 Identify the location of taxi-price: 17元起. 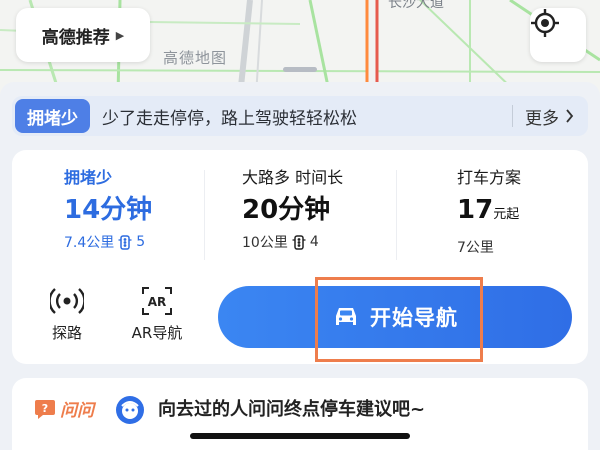
(522, 212).